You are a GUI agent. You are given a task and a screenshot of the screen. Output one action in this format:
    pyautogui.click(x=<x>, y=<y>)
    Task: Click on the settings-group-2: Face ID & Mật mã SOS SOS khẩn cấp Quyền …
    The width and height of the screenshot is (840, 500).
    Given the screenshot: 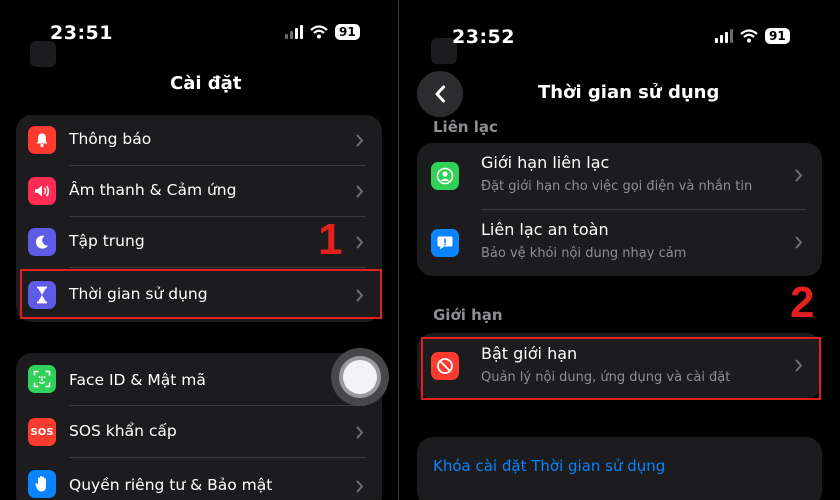 What is the action you would take?
    pyautogui.click(x=199, y=426)
    